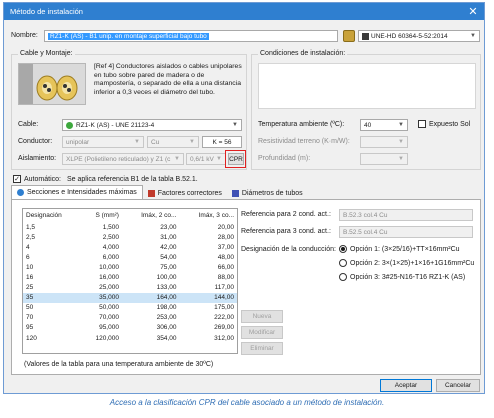  What do you see at coordinates (130, 237) in the screenshot?
I see `table-row: 2,5 2,500 31,00 28,00` at bounding box center [130, 237].